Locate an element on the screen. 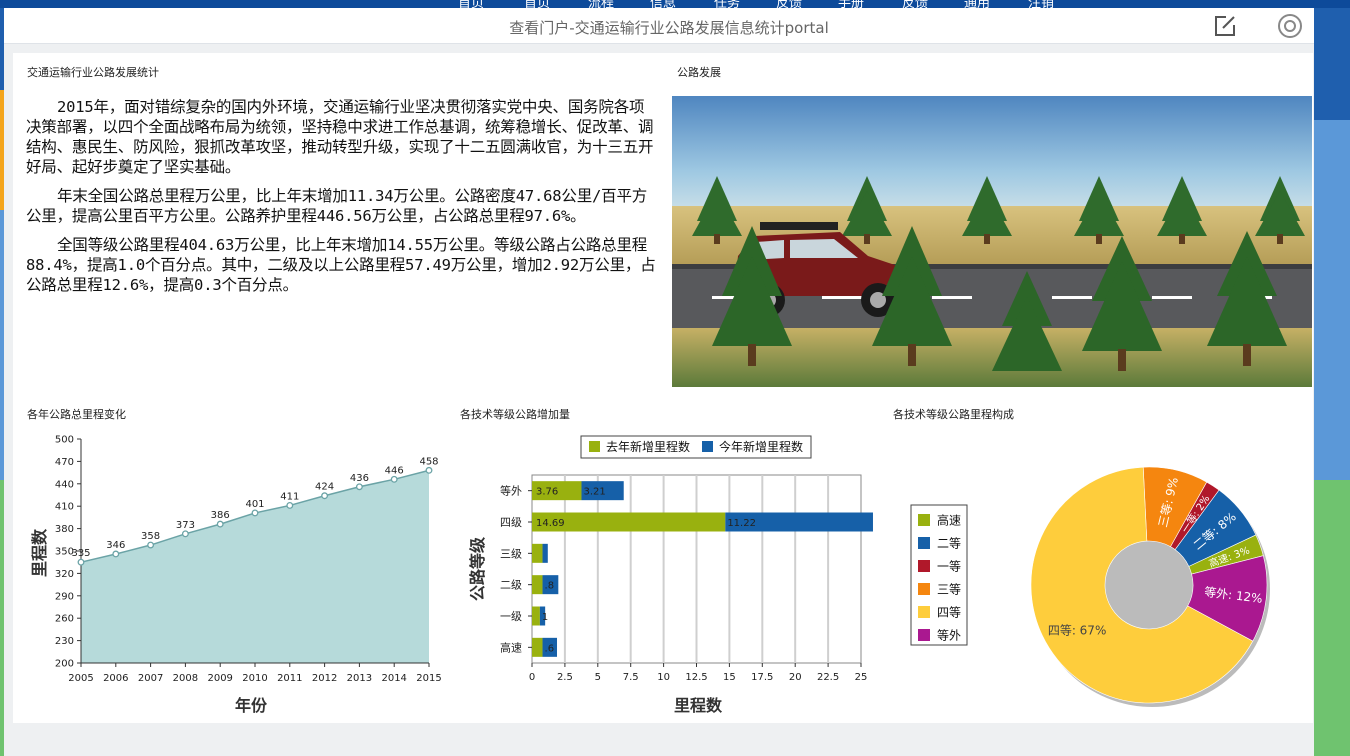 The height and width of the screenshot is (756, 1350). top-navigation: 首页 首页 流程 信息 任务 反馈 手册 反馈 通用 注销 is located at coordinates (675, 4).